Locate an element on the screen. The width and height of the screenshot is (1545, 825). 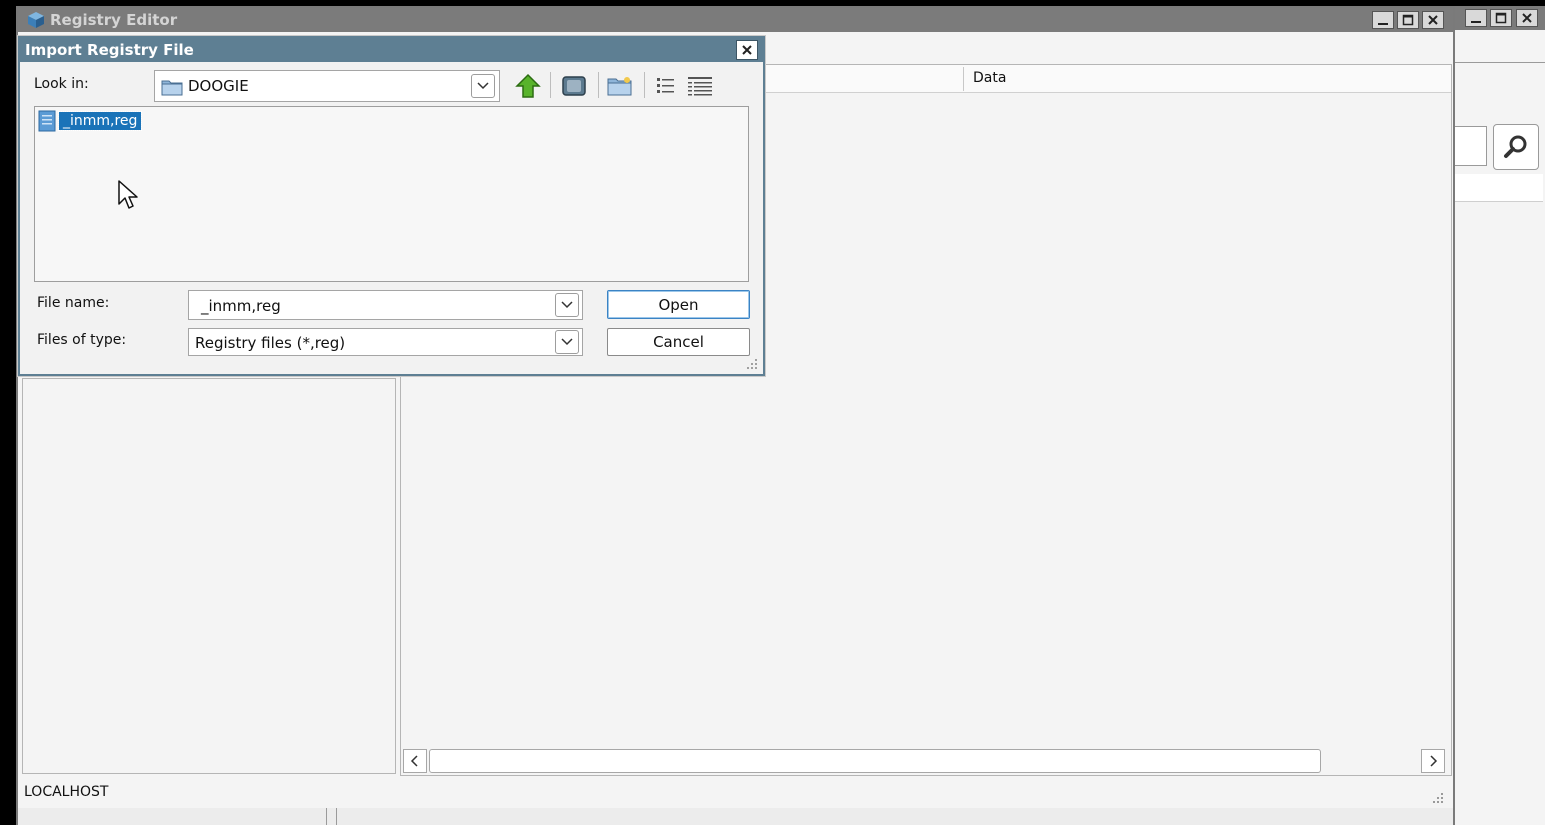
close-button is located at coordinates (1433, 20).